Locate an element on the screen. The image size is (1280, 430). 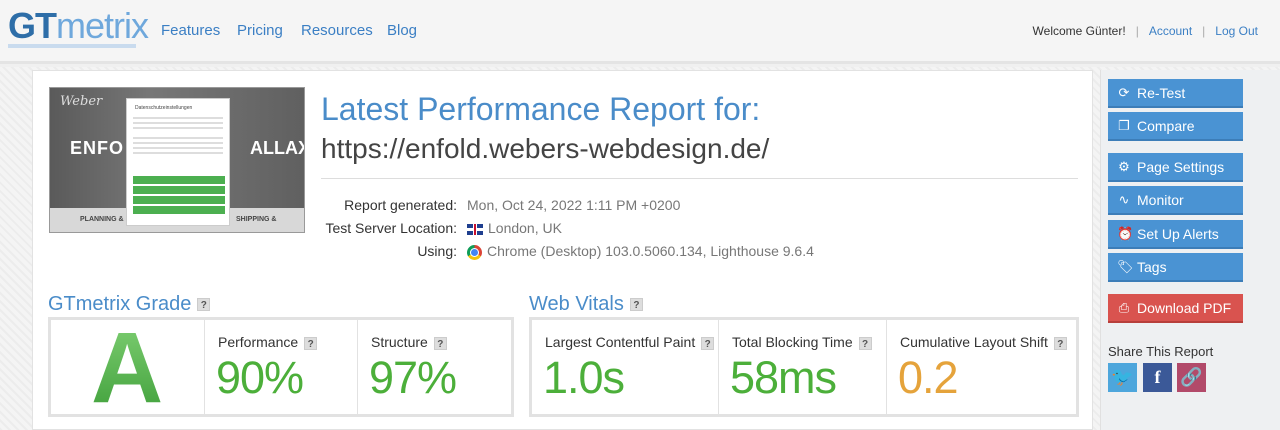
uk-flag-icon is located at coordinates (475, 229).